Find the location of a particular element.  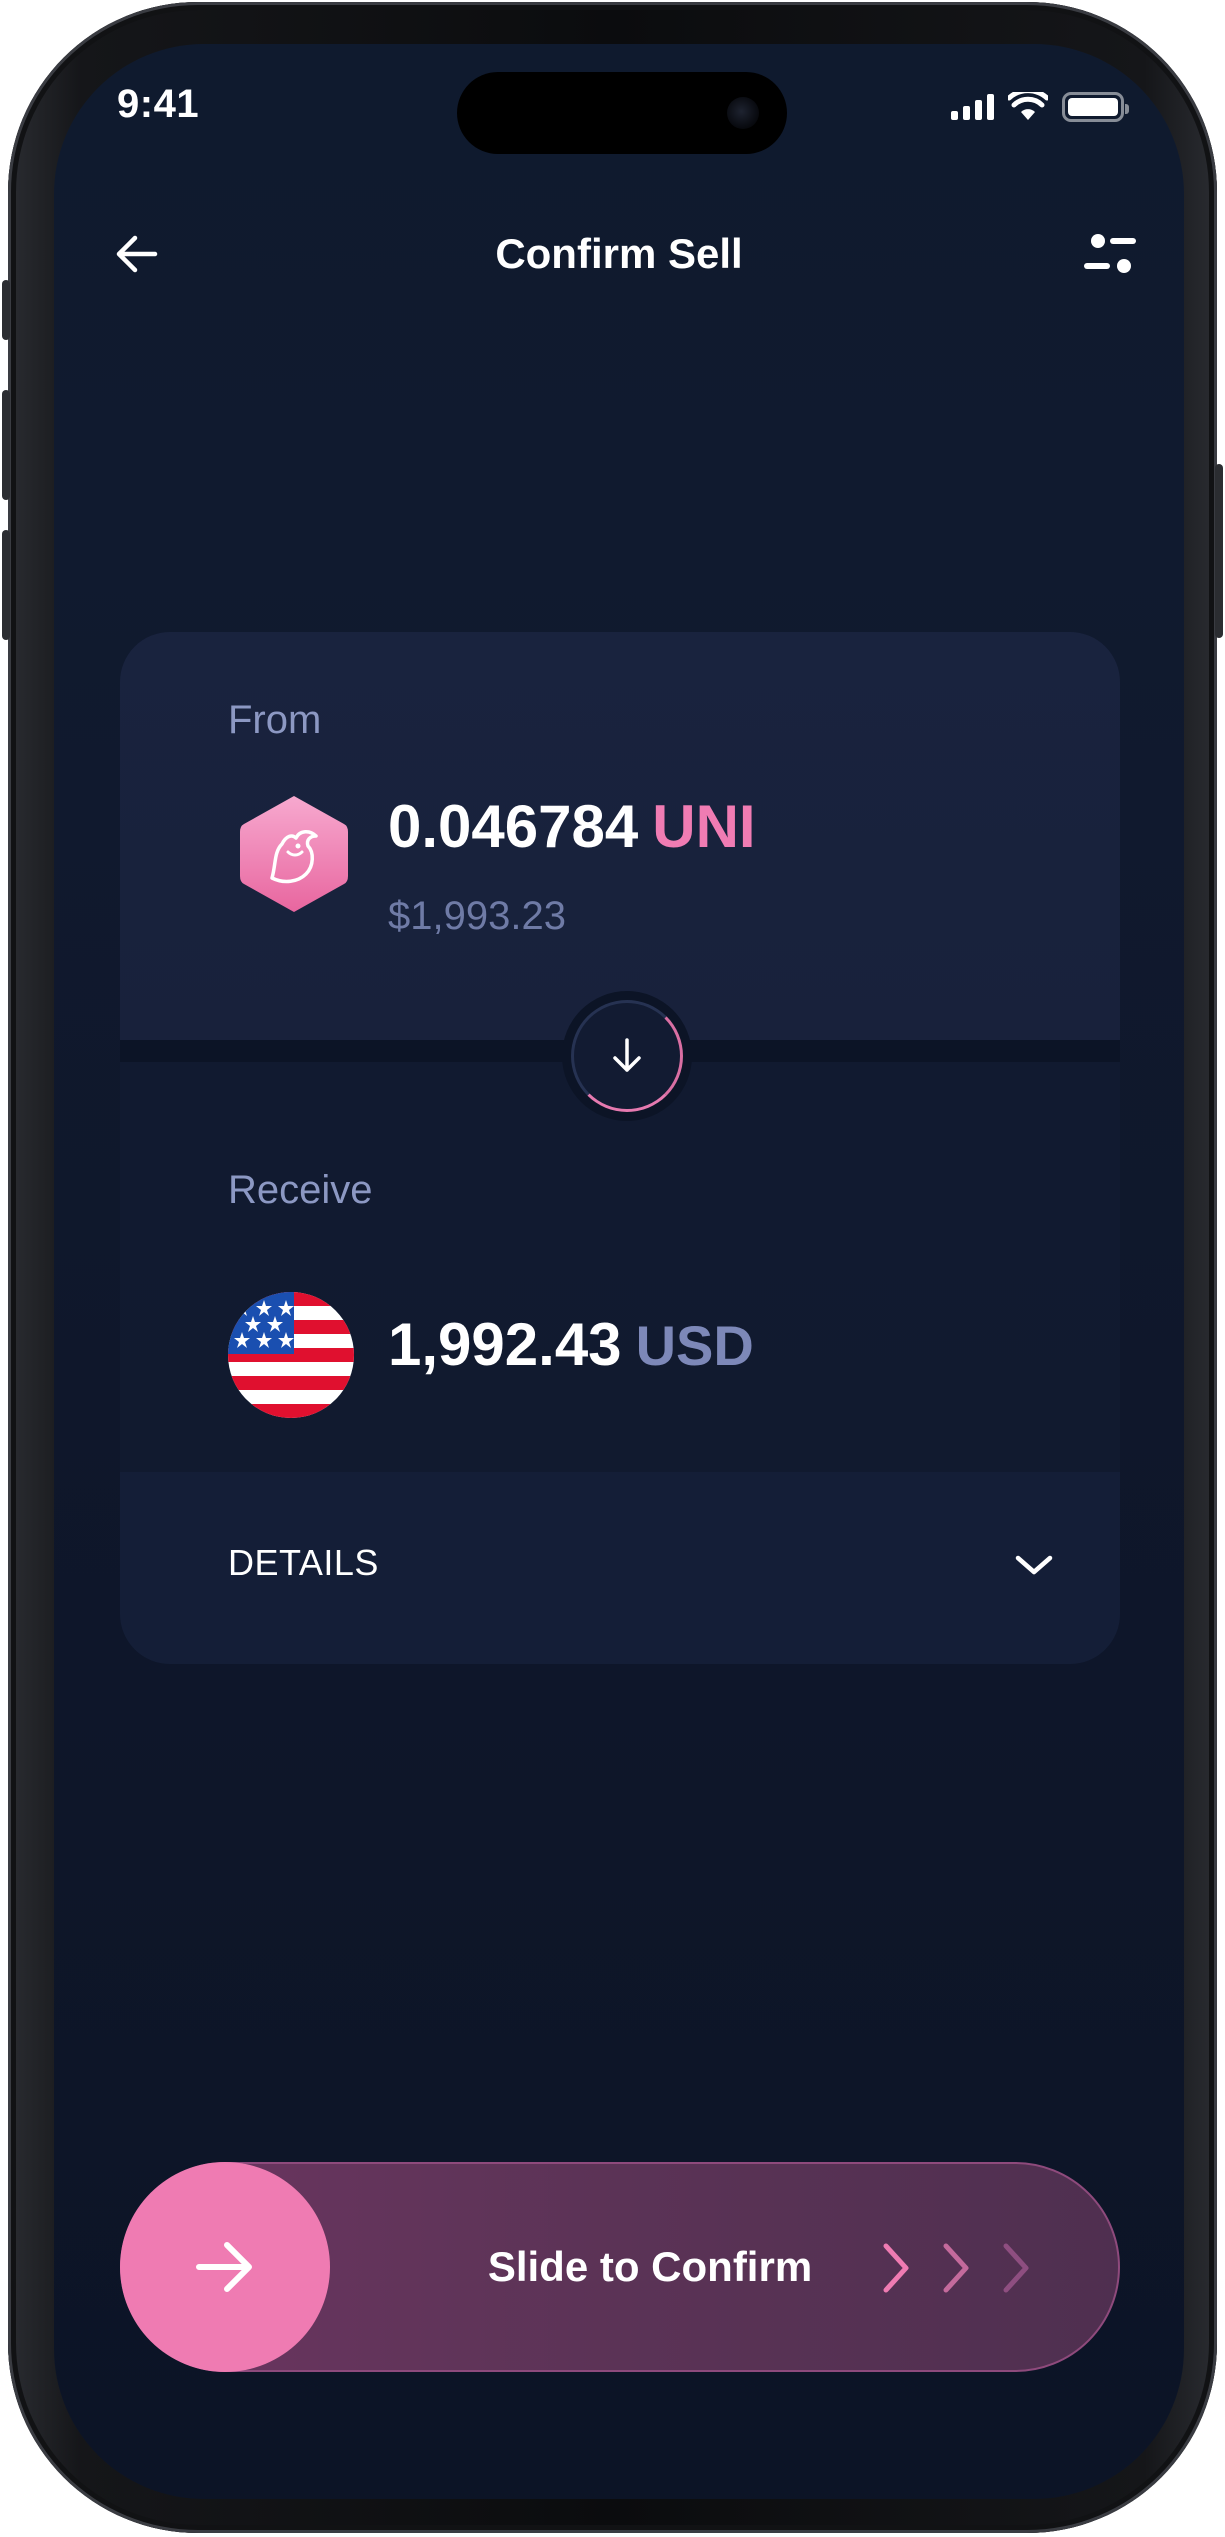

status-icons is located at coordinates (1040, 107).